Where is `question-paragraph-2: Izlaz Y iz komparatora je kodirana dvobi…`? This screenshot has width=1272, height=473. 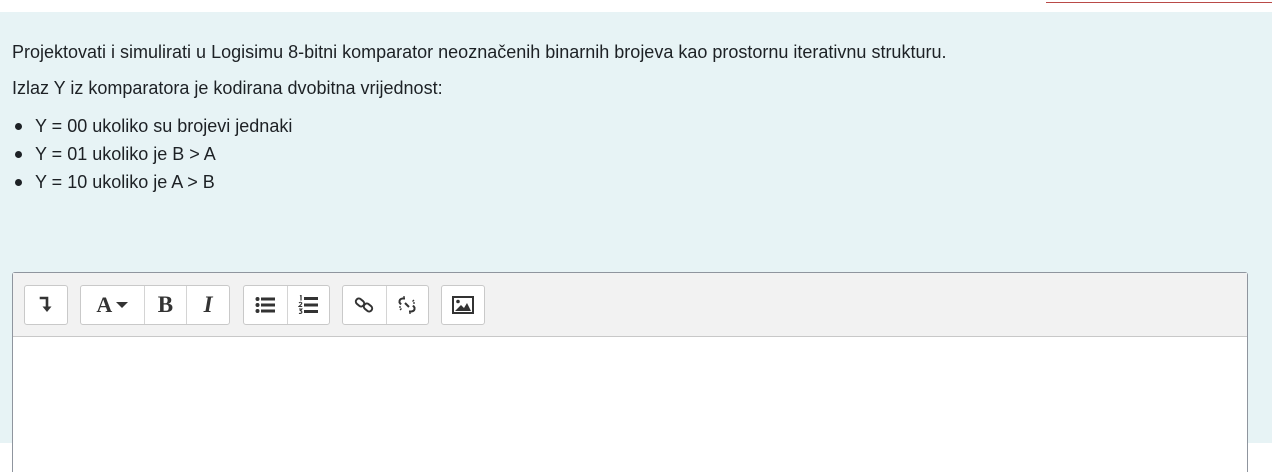 question-paragraph-2: Izlaz Y iz komparatora je kodirana dvobi… is located at coordinates (227, 88).